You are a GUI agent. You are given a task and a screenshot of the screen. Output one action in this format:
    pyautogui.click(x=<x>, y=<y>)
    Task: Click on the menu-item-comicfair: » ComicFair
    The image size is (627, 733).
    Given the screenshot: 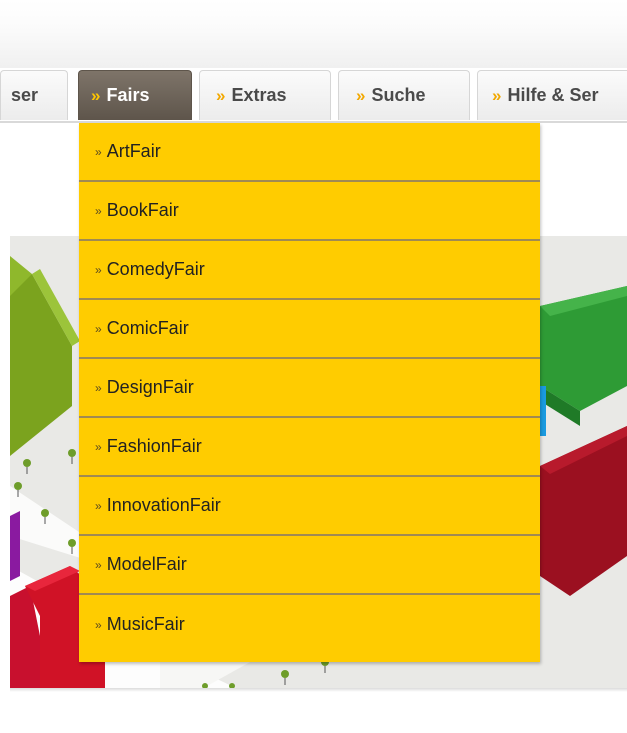 What is the action you would take?
    pyautogui.click(x=309, y=329)
    